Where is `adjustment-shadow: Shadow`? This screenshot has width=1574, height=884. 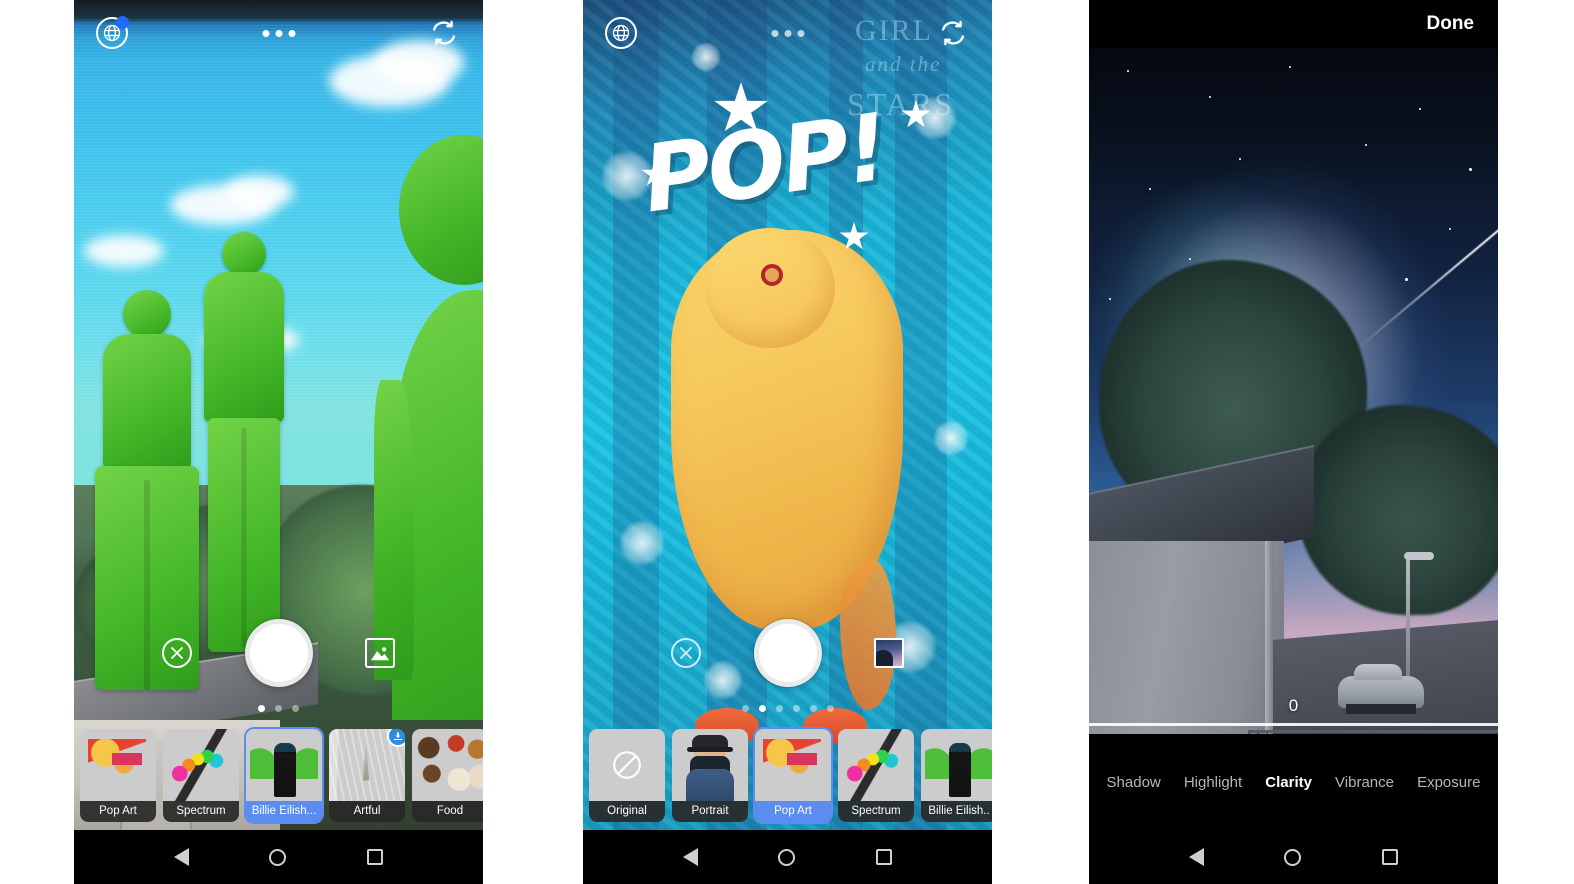
adjustment-shadow: Shadow is located at coordinates (1134, 782).